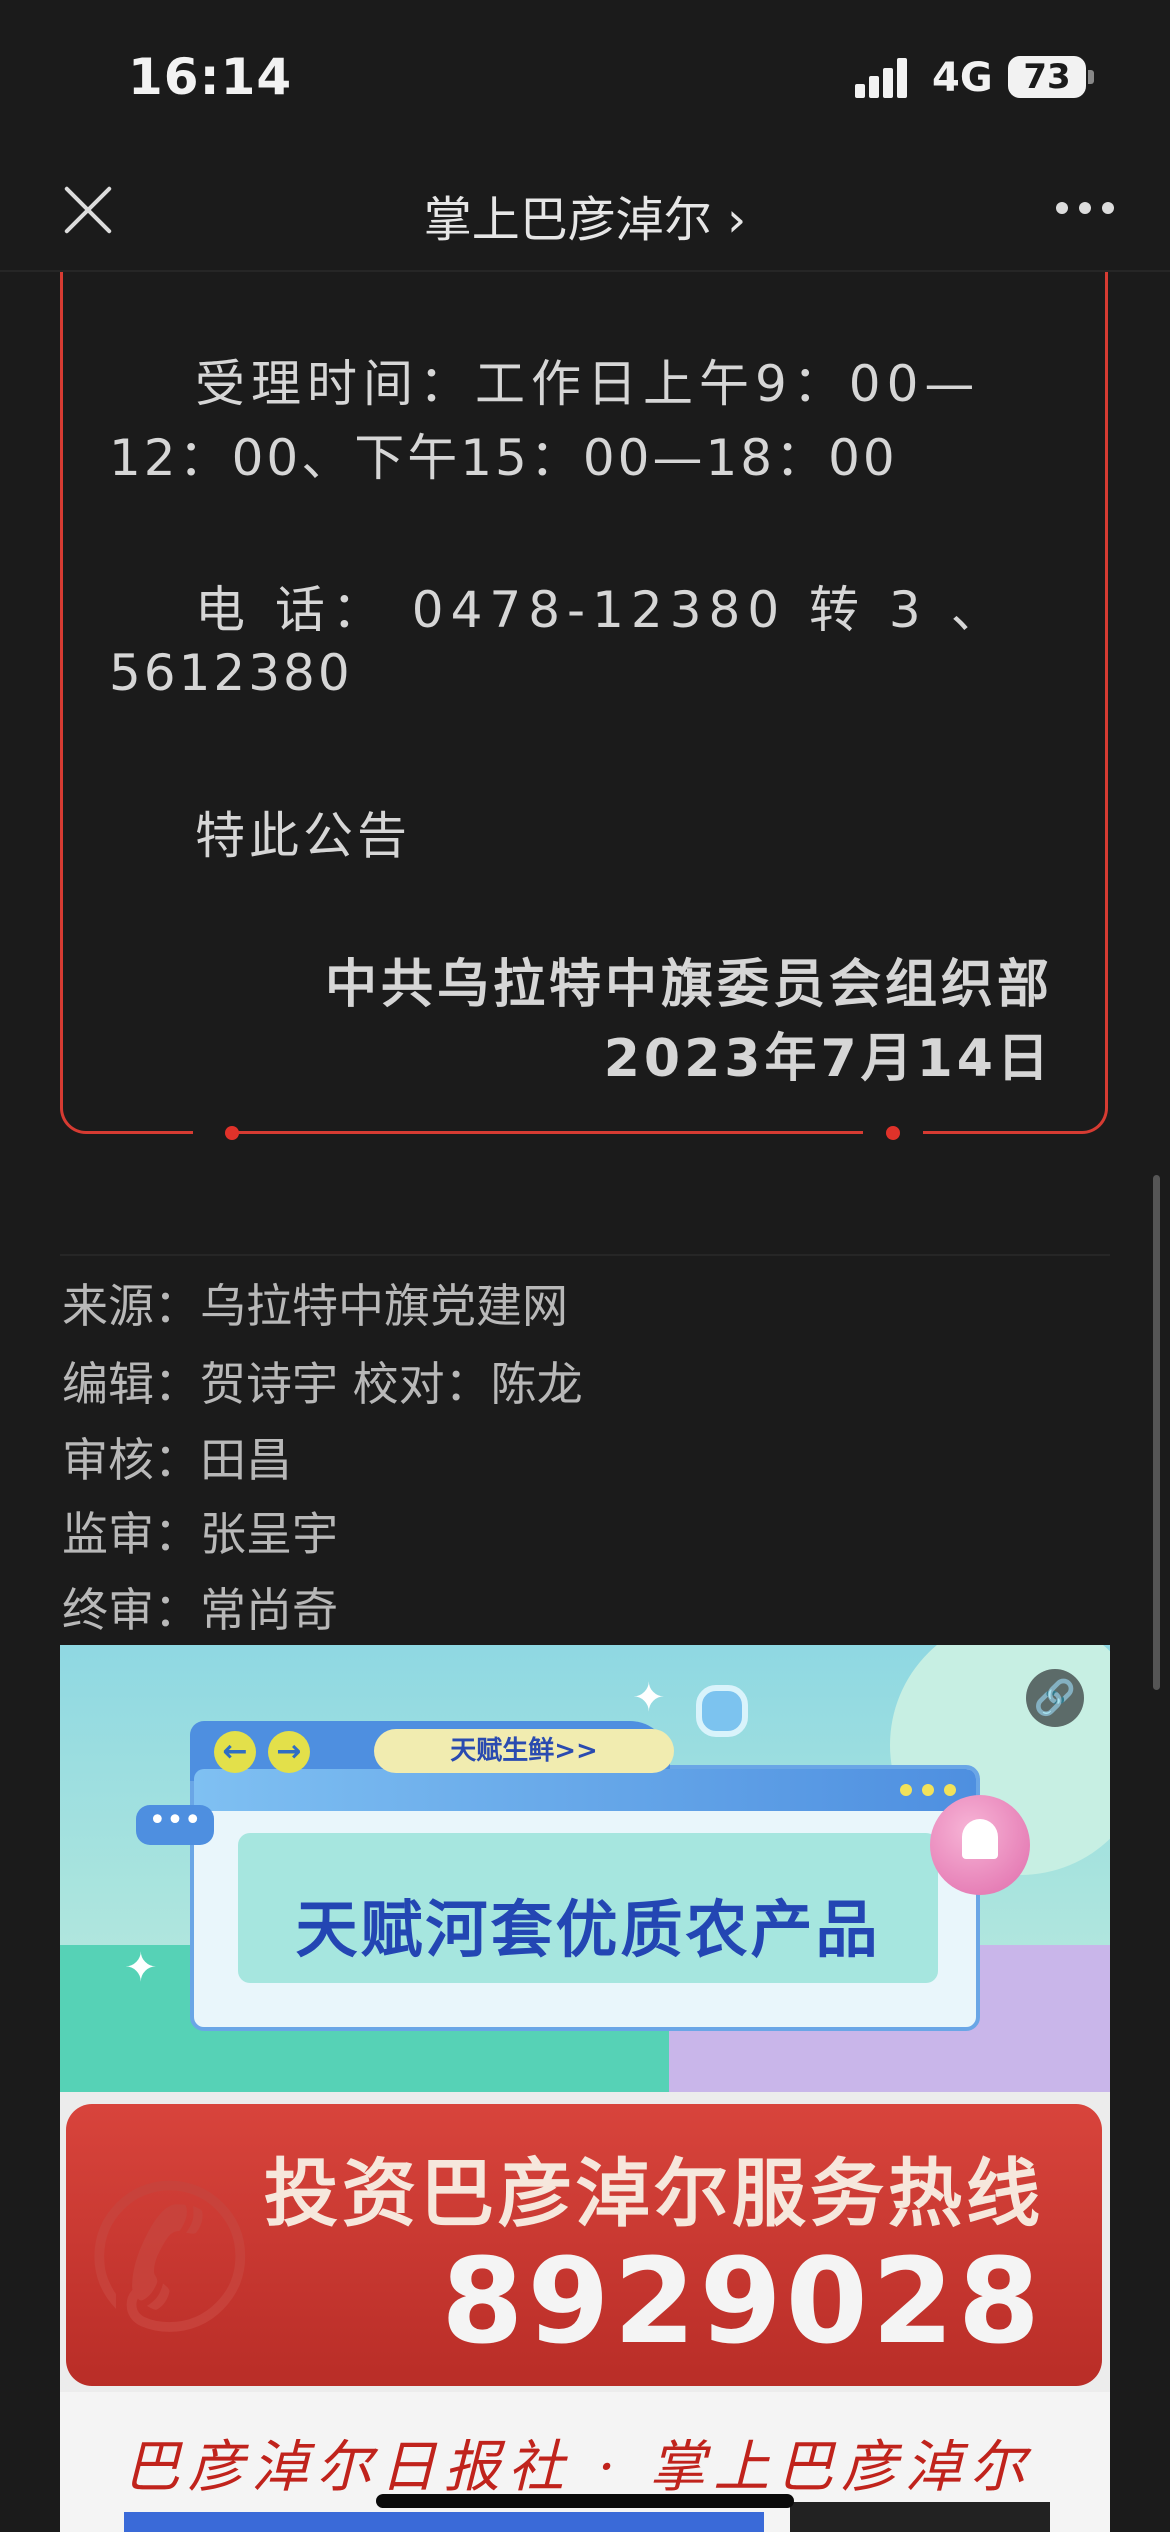  I want to click on window-dots-icon, so click(923, 1790).